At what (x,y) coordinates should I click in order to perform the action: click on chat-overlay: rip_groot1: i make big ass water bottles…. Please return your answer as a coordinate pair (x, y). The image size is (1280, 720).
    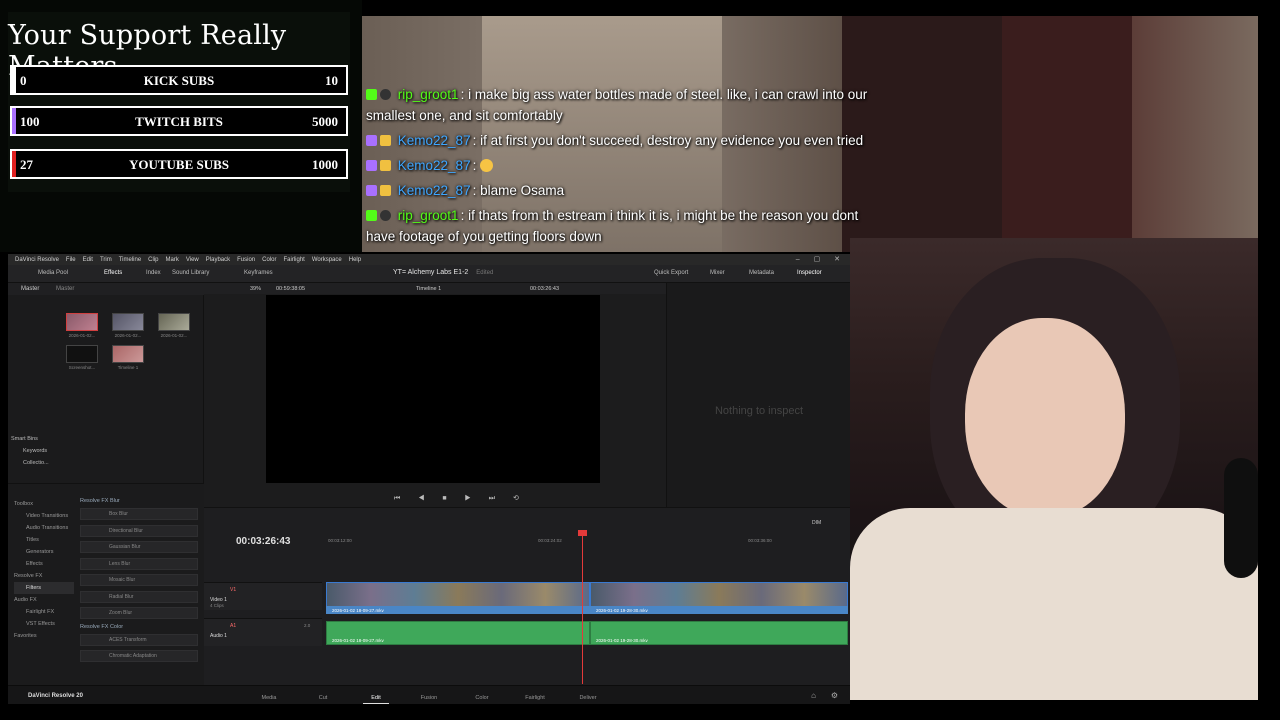
    Looking at the image, I should click on (626, 167).